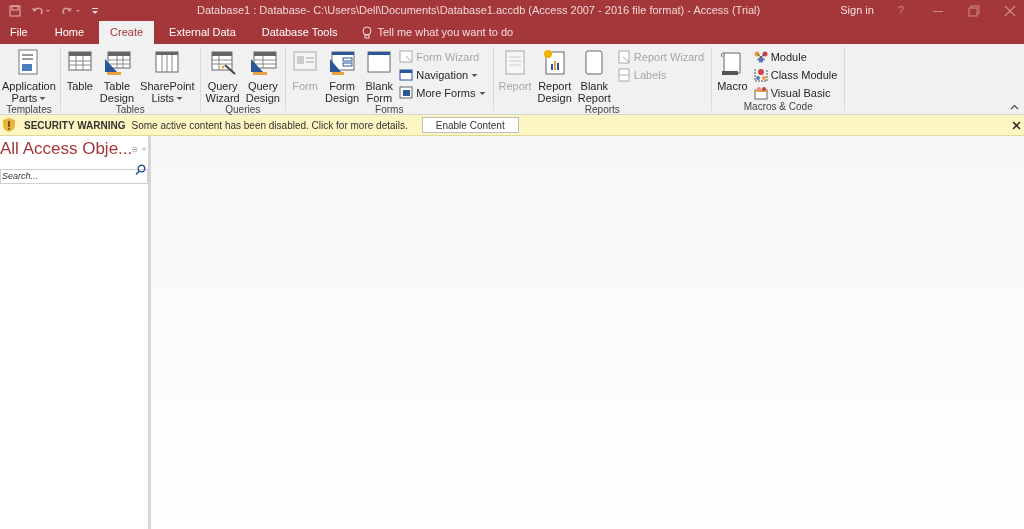  I want to click on ribbon-button: Query Design, so click(262, 76).